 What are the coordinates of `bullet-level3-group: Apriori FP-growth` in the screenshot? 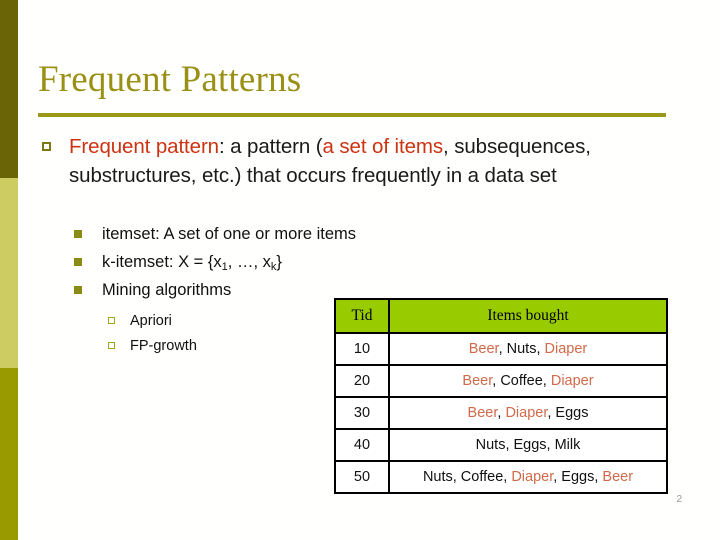 It's located at (223, 335).